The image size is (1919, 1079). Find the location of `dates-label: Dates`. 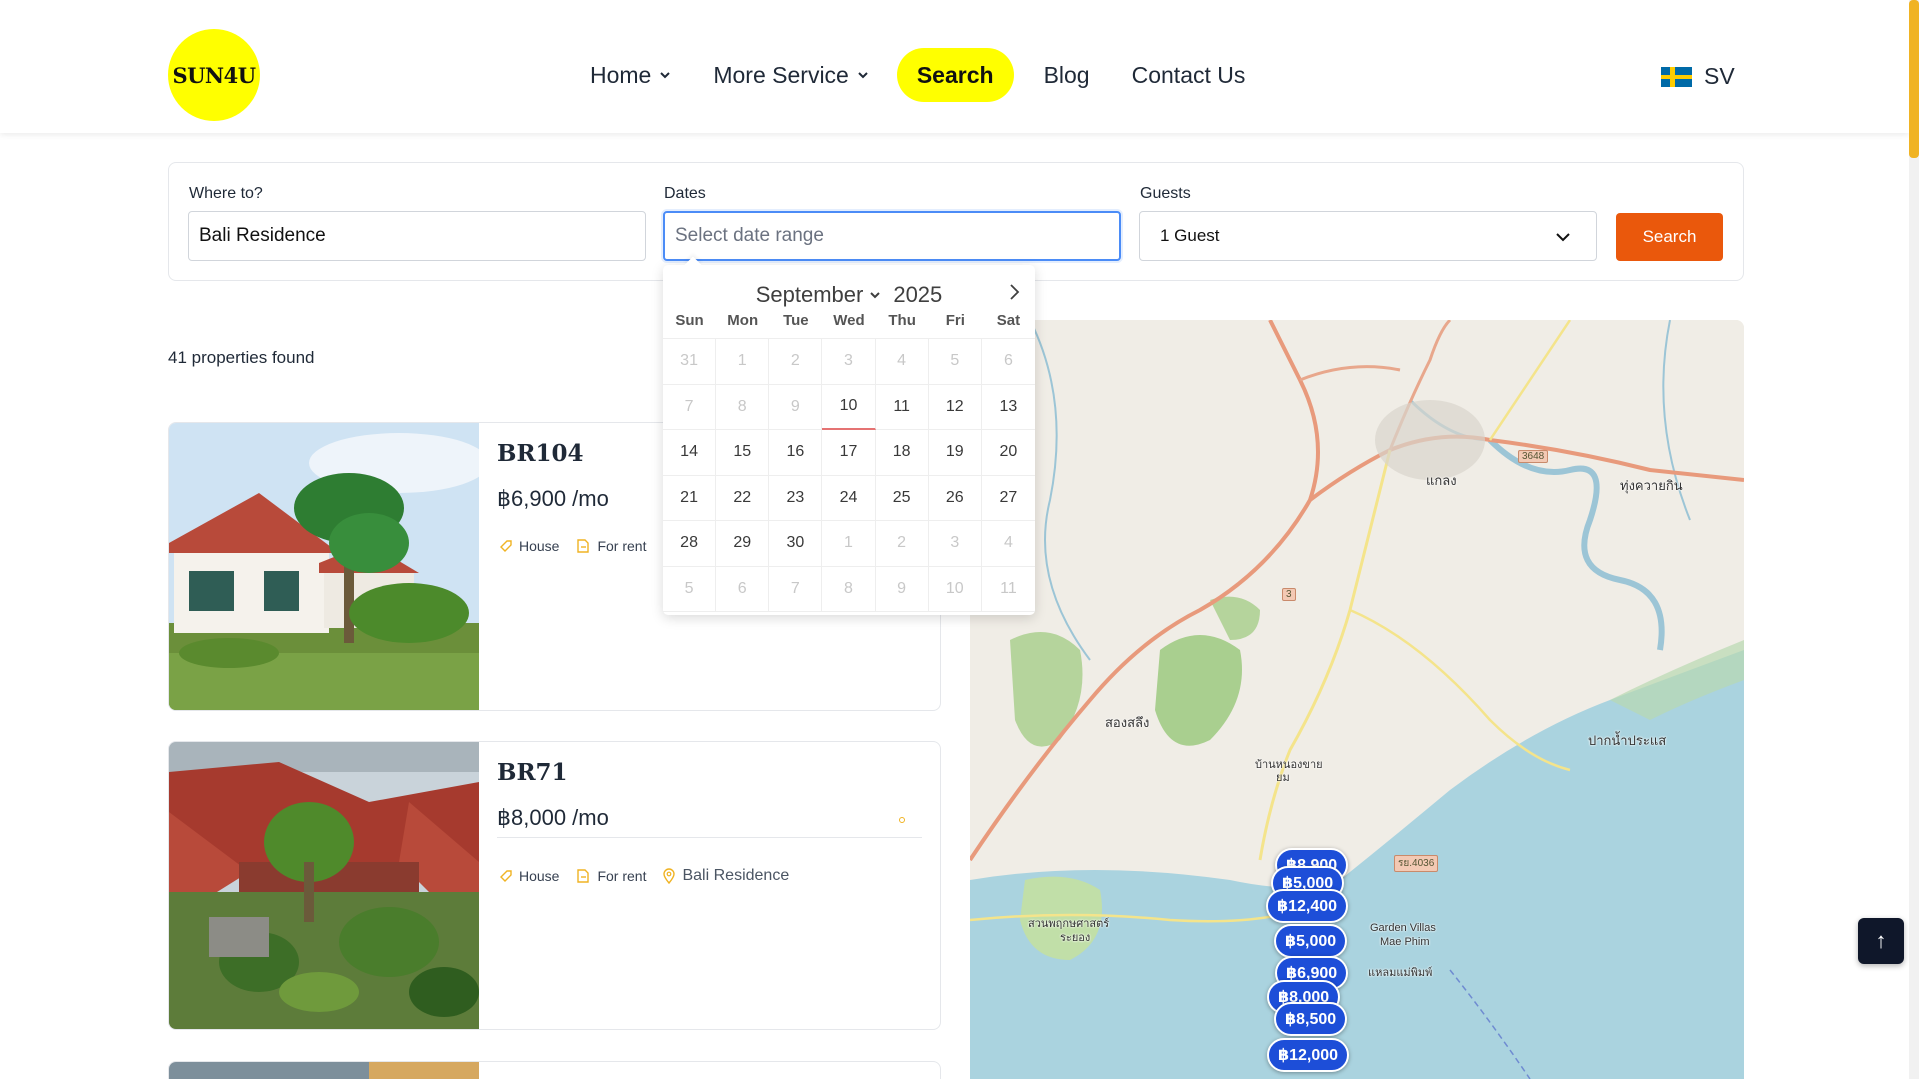

dates-label: Dates is located at coordinates (685, 193).